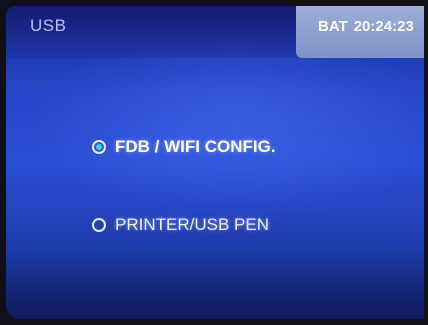 This screenshot has width=428, height=325. I want to click on radio-unselected-icon, so click(99, 225).